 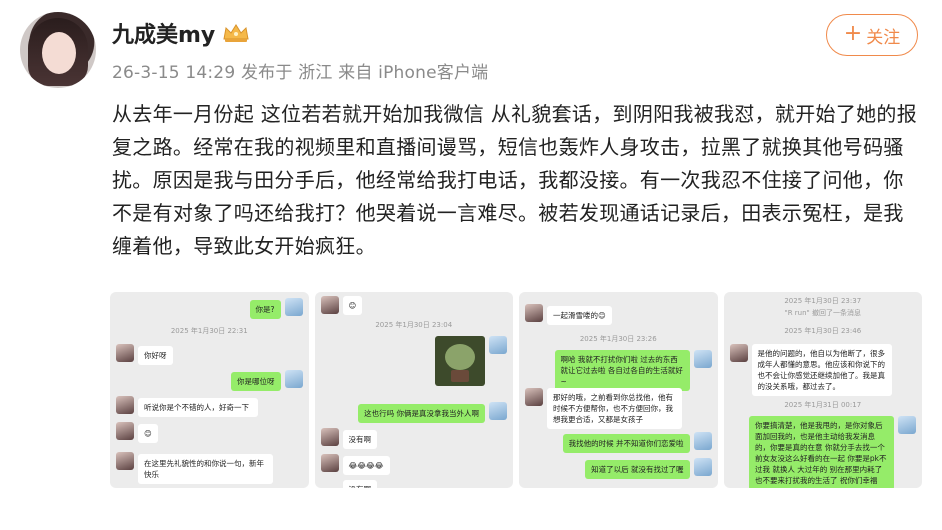 I want to click on chat-bubble-right: 知道了以后 就没有找过了喔, so click(x=637, y=469).